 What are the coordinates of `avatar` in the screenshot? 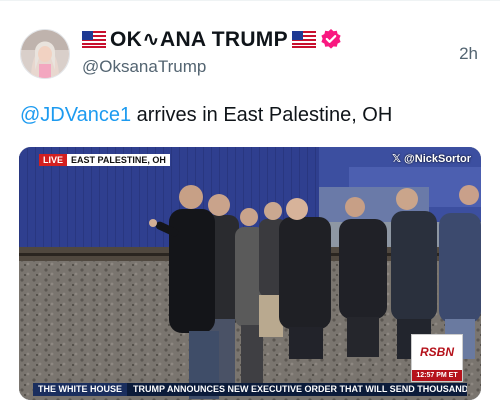 It's located at (45, 54).